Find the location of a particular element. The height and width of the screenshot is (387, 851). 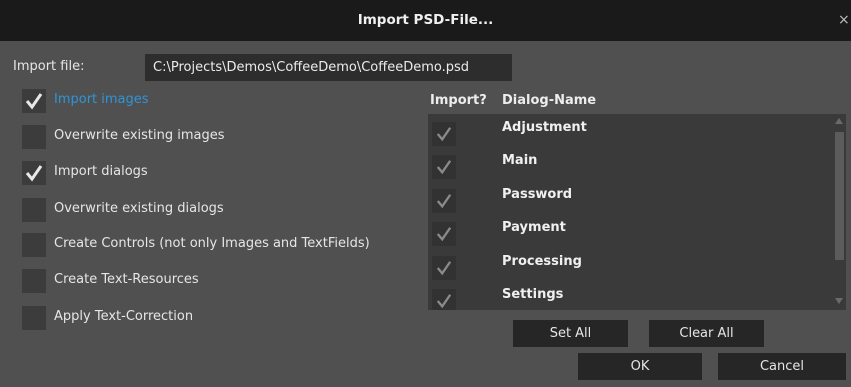

clear-all-button: Clear All is located at coordinates (706, 333).